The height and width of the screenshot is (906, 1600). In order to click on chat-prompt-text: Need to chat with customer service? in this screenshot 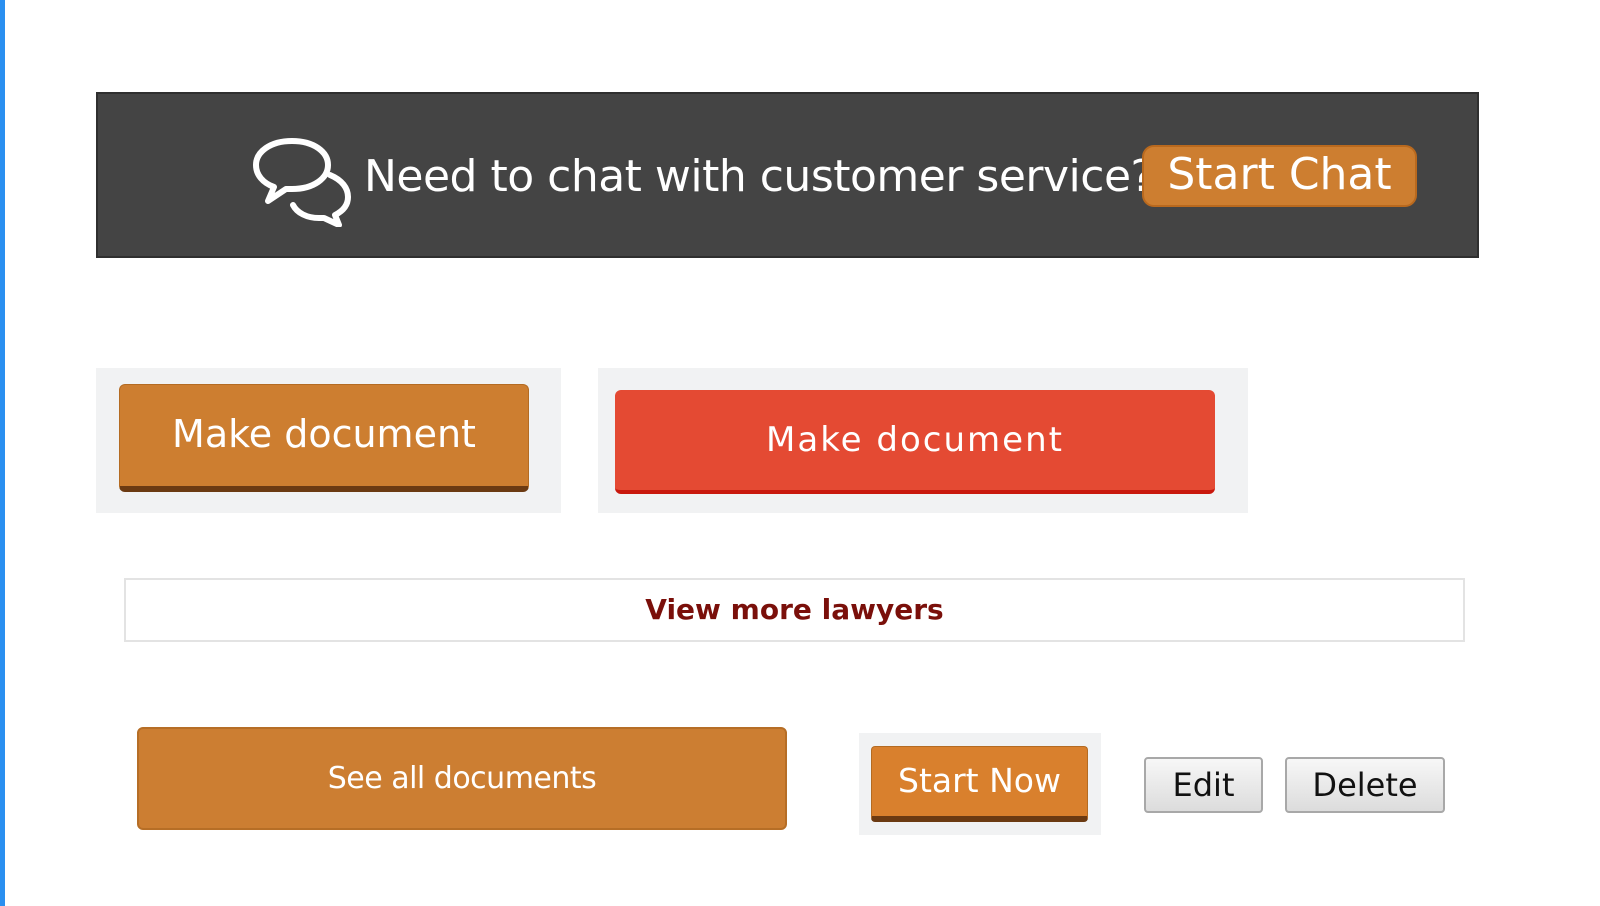, I will do `click(759, 176)`.